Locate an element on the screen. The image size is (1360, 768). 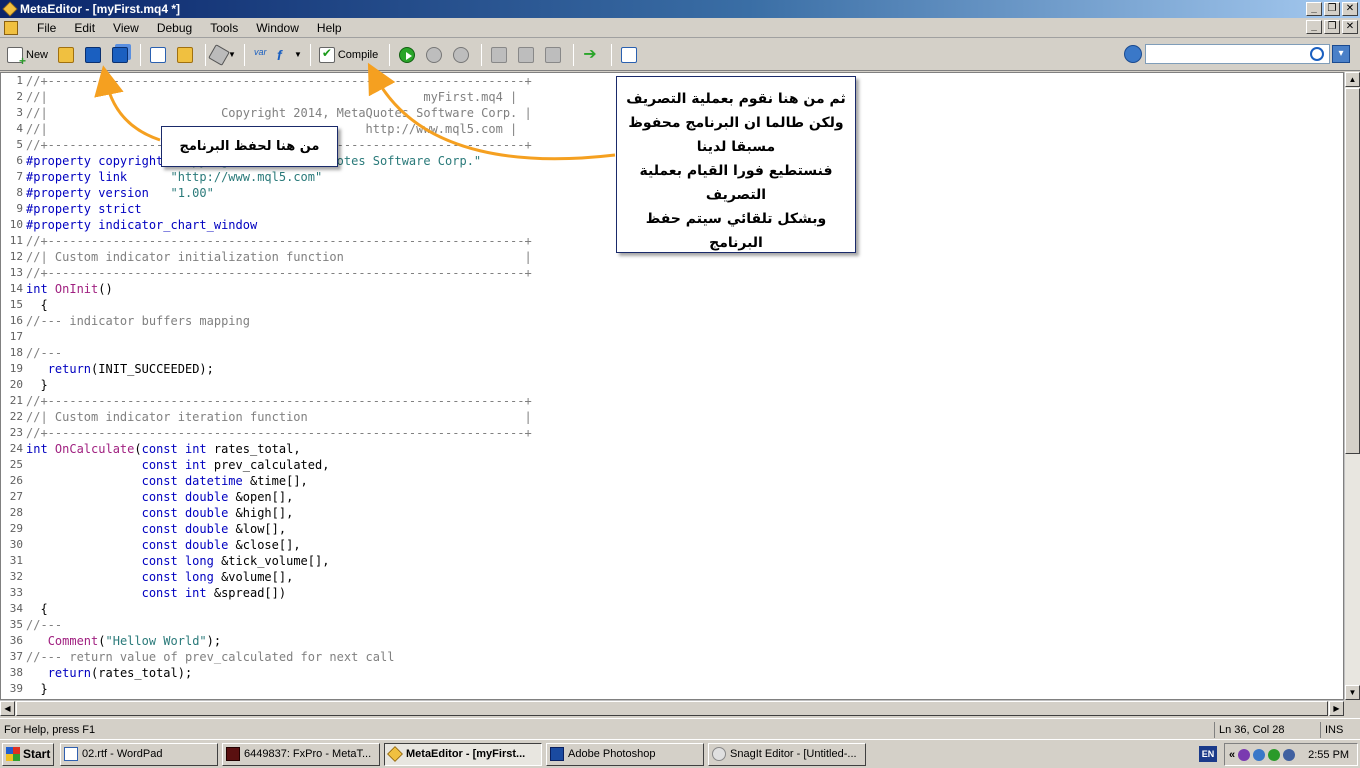
taskbar-photoshop: Adobe Photoshop is located at coordinates (625, 754).